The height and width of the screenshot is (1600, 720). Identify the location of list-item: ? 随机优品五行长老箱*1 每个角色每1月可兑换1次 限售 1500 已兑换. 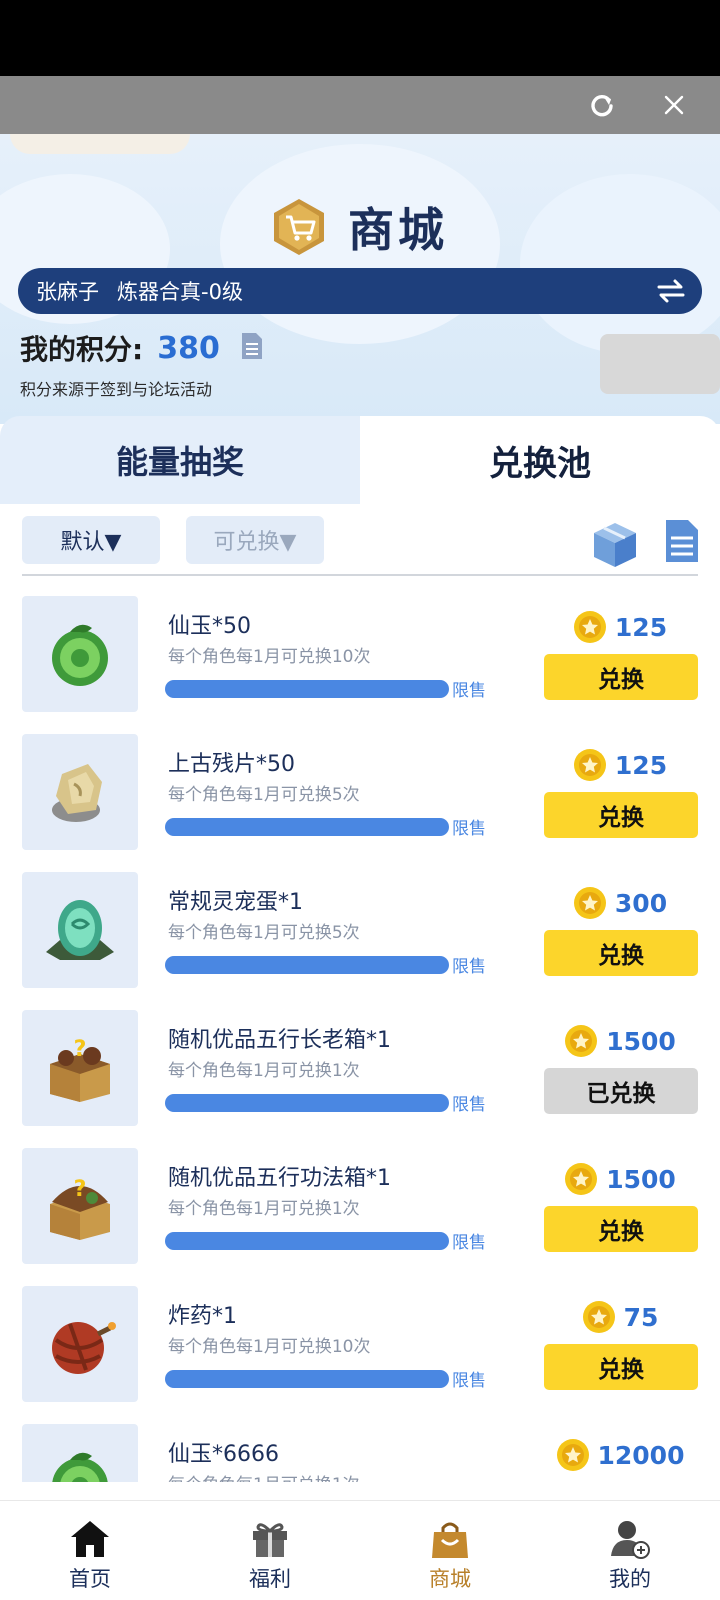
(360, 1068).